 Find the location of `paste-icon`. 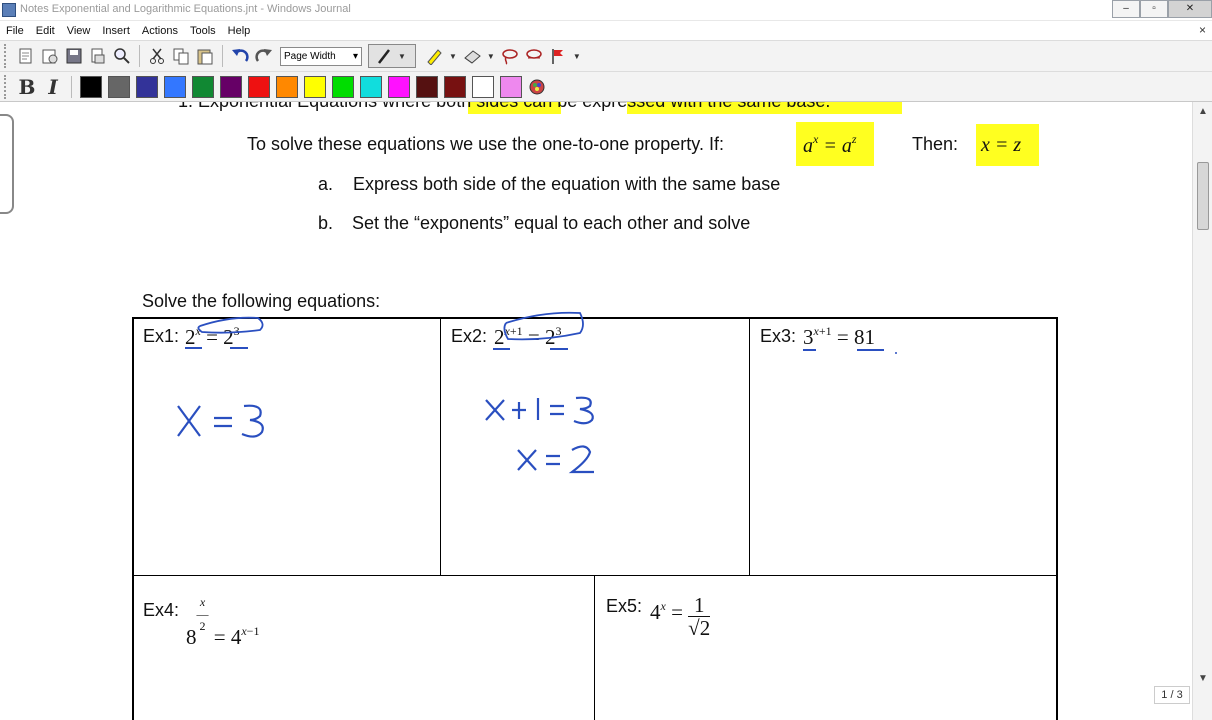

paste-icon is located at coordinates (205, 56).